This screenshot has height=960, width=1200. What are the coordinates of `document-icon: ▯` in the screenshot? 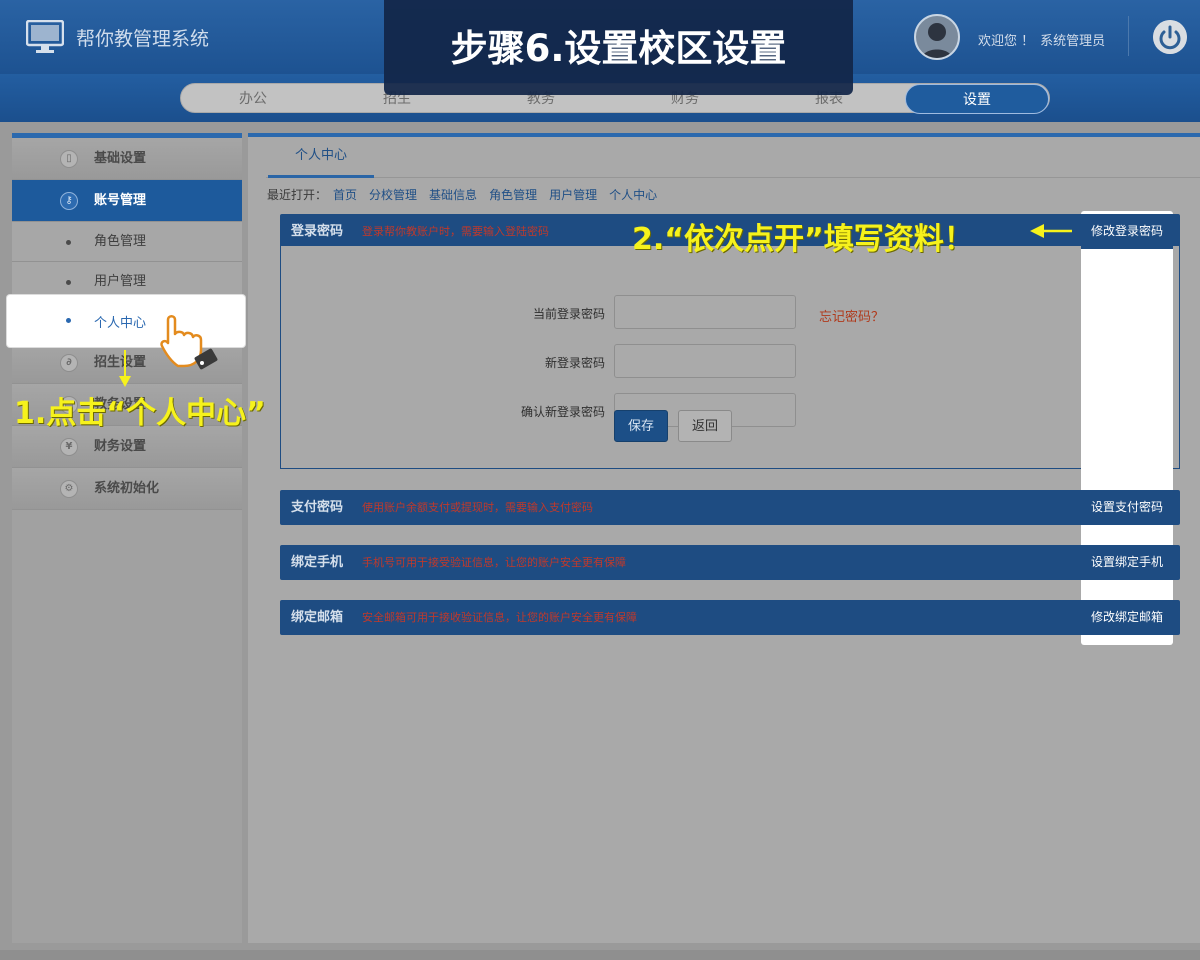 It's located at (69, 159).